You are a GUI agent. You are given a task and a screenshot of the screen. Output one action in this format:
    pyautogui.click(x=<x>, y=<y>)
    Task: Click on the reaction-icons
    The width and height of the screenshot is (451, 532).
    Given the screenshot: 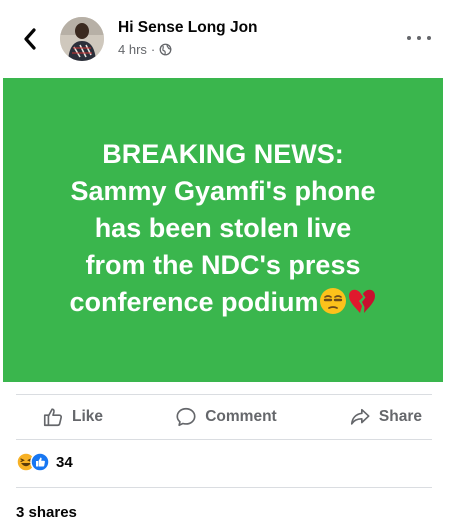 What is the action you would take?
    pyautogui.click(x=34, y=462)
    